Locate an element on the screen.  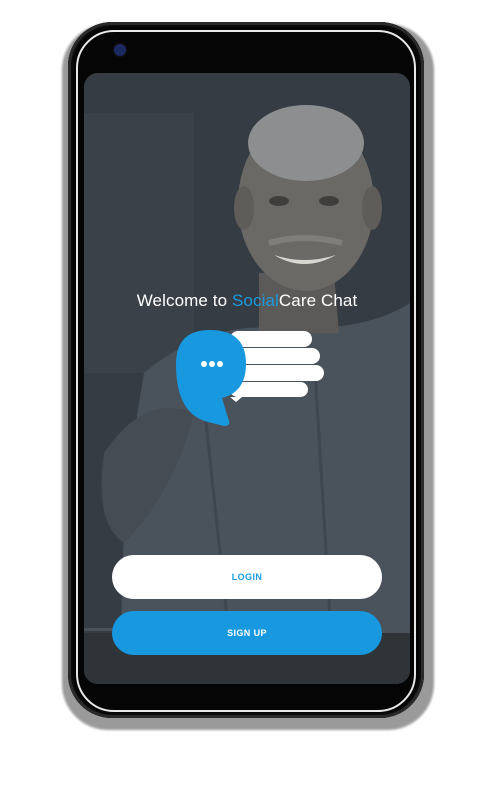
brand-accent: Social is located at coordinates (255, 300).